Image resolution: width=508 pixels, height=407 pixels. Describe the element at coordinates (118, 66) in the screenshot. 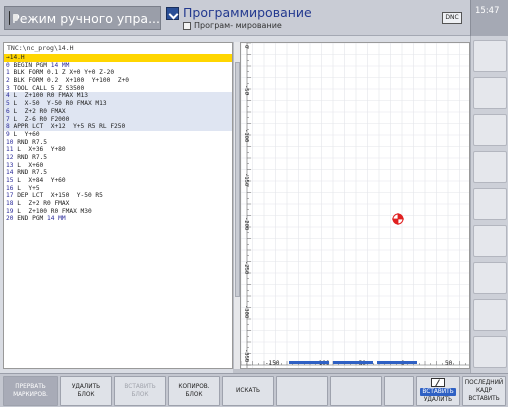

I see `program-line: 0 BEGIN PGM 14 MM` at that location.